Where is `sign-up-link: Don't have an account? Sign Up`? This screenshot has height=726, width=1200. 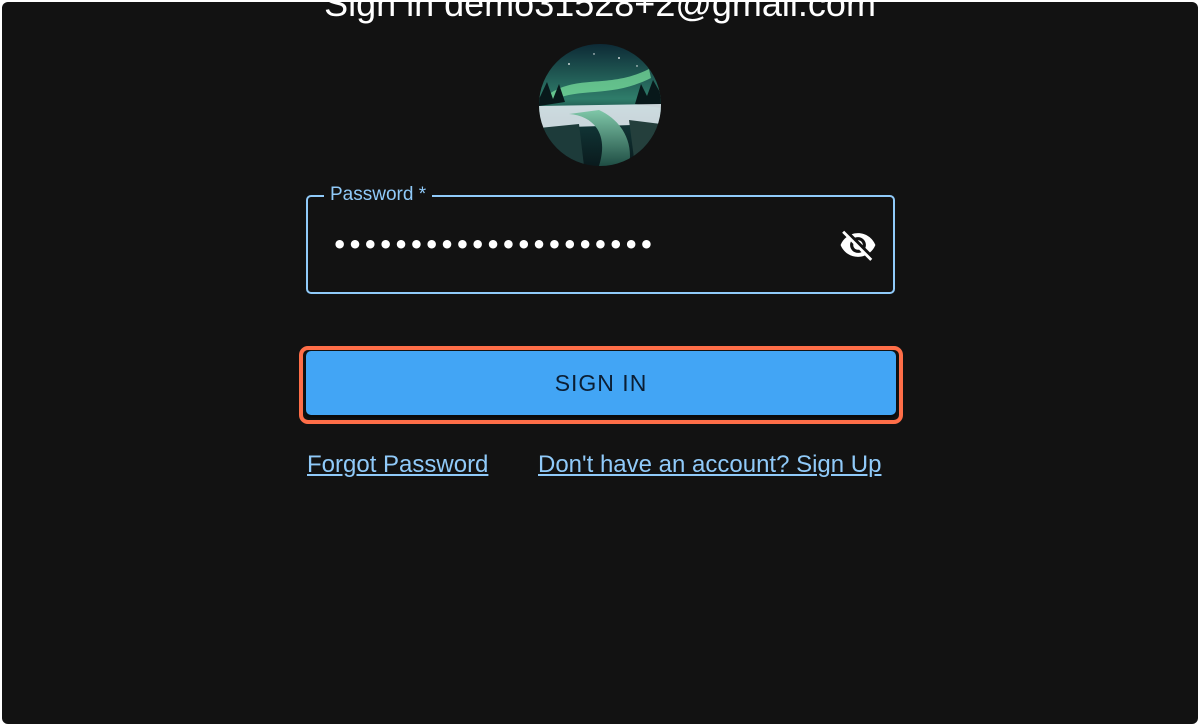 sign-up-link: Don't have an account? Sign Up is located at coordinates (709, 465).